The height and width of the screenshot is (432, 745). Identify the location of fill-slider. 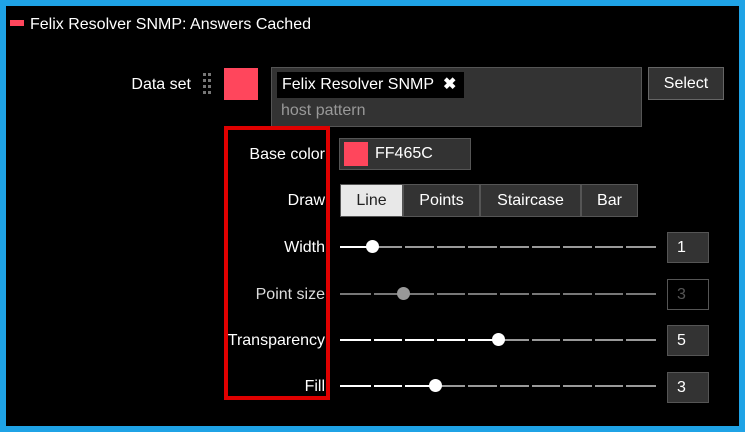
(498, 386).